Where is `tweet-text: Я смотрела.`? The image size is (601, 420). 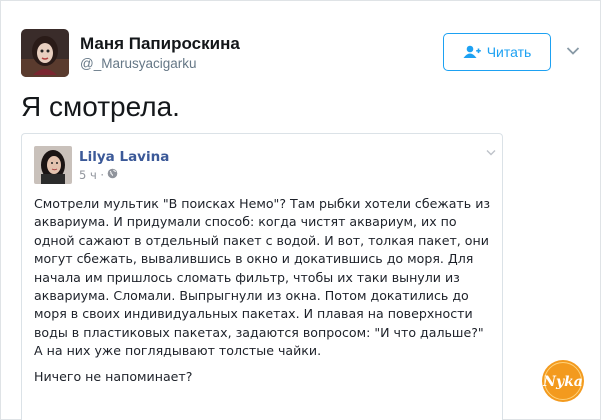 tweet-text: Я смотрела. is located at coordinates (100, 106).